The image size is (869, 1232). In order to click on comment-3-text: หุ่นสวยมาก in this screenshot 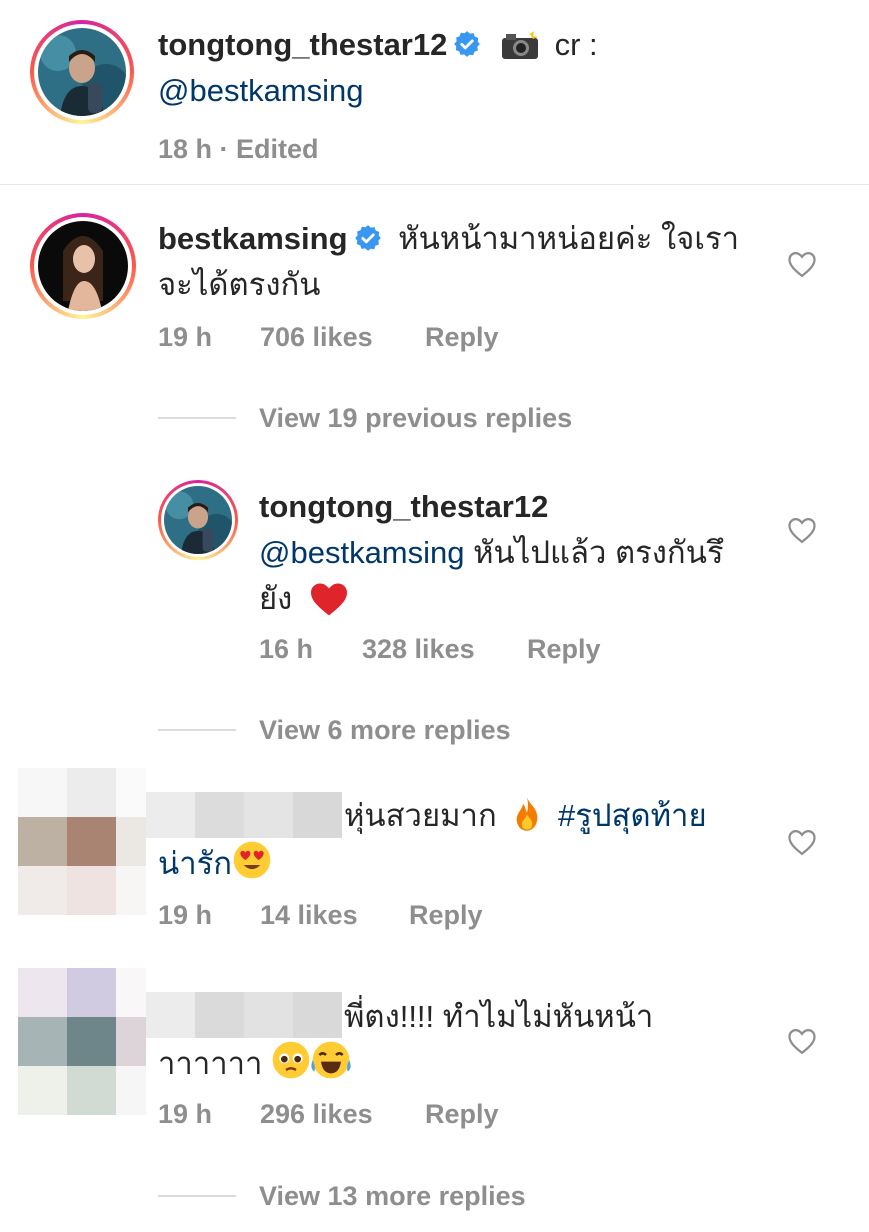, I will do `click(420, 815)`.